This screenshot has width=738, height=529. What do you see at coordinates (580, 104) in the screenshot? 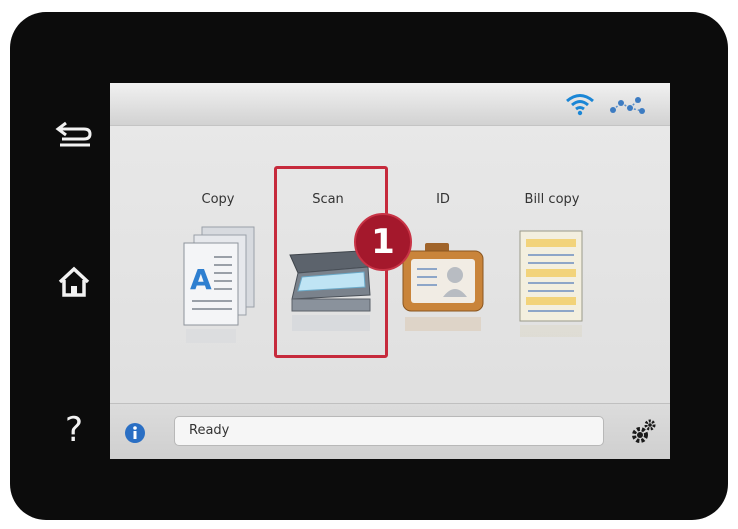
I see `wifi-icon` at bounding box center [580, 104].